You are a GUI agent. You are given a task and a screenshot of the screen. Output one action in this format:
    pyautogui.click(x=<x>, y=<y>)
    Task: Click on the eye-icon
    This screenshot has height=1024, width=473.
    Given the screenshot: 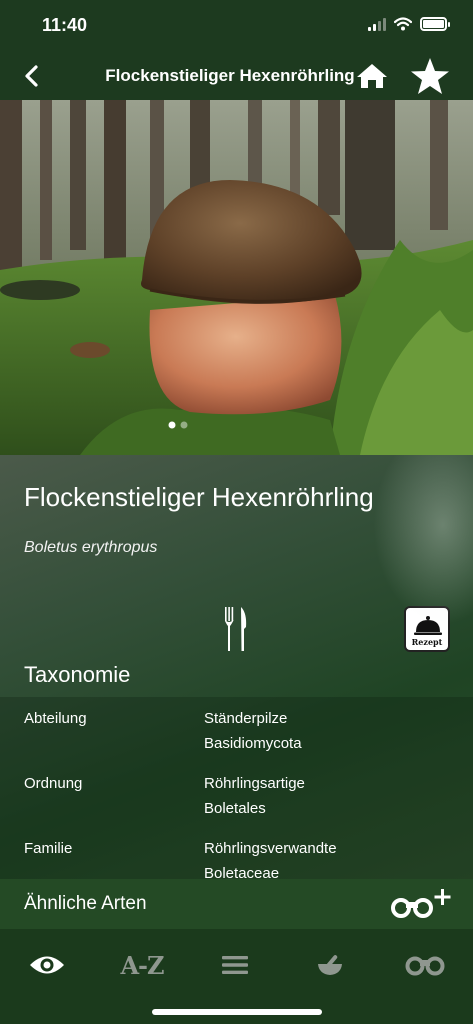 What is the action you would take?
    pyautogui.click(x=47, y=965)
    